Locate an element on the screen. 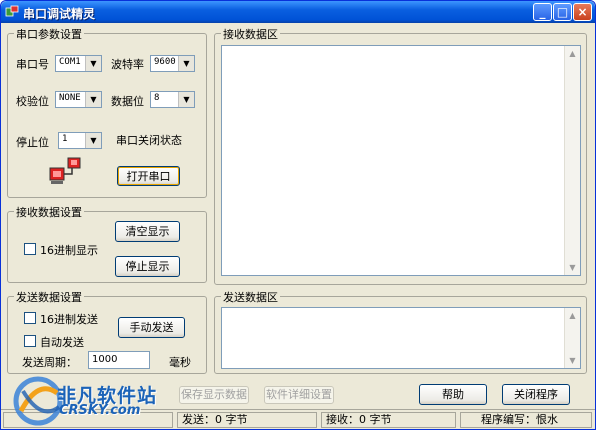 Image resolution: width=596 pixels, height=430 pixels. port-settings-legend: 串口参数设置 is located at coordinates (49, 34).